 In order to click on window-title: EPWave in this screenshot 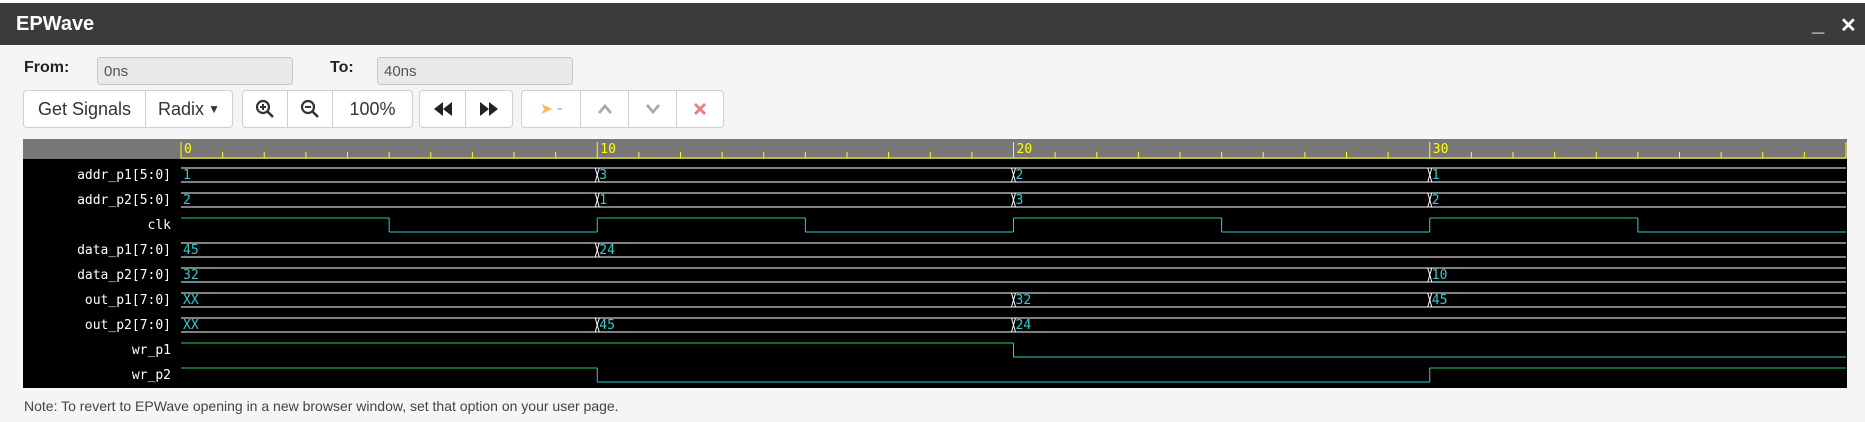, I will do `click(55, 24)`.